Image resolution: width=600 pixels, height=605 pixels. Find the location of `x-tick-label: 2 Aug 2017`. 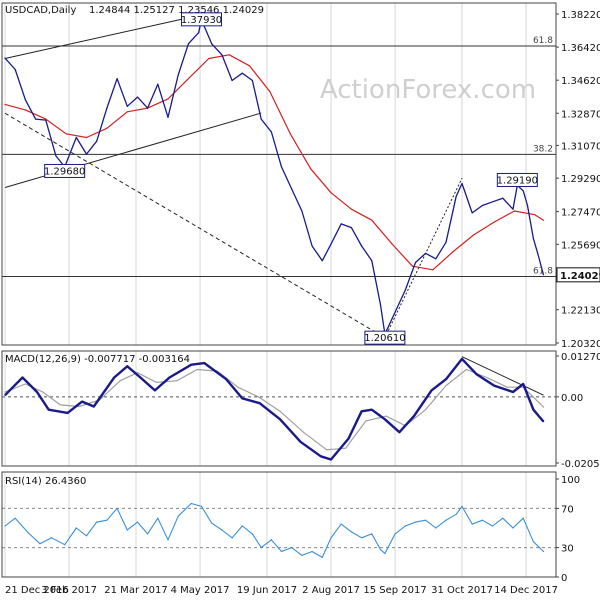

x-tick-label: 2 Aug 2017 is located at coordinates (331, 590).